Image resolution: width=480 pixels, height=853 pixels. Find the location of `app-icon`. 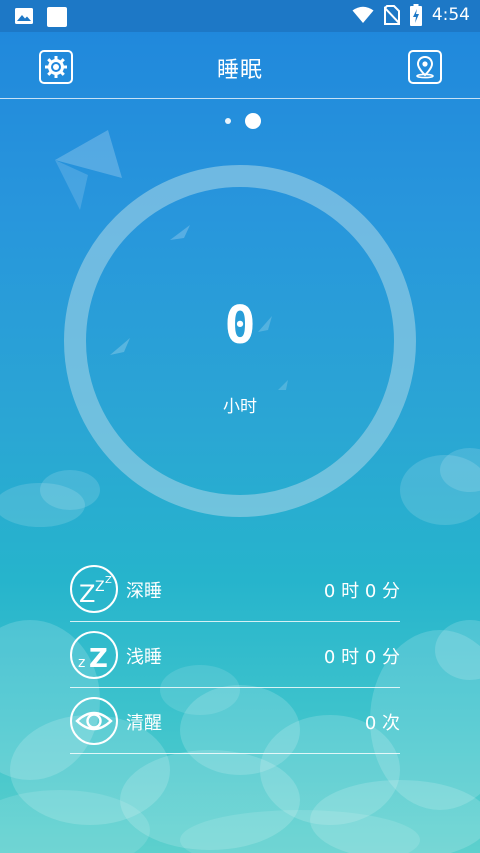

app-icon is located at coordinates (57, 17).